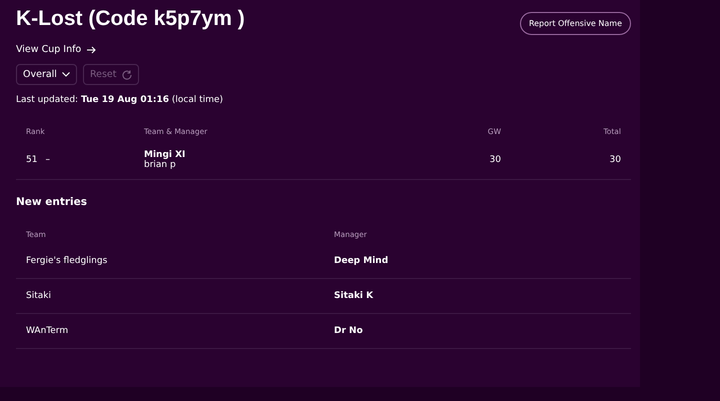 This screenshot has width=720, height=401. I want to click on last-updated-text: Last updated: Tue 19 Aug 01:16 (local time), so click(120, 100).